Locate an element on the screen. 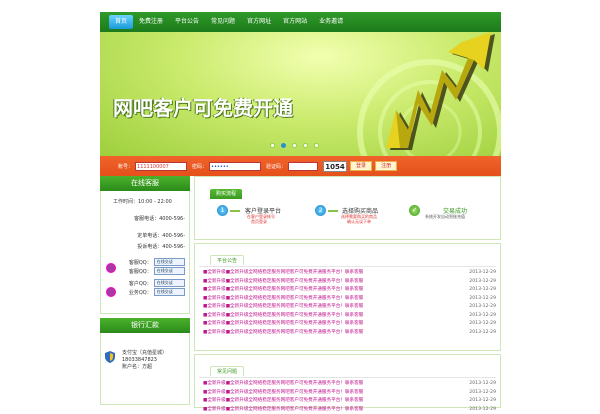  password-input: •••••• is located at coordinates (235, 166).